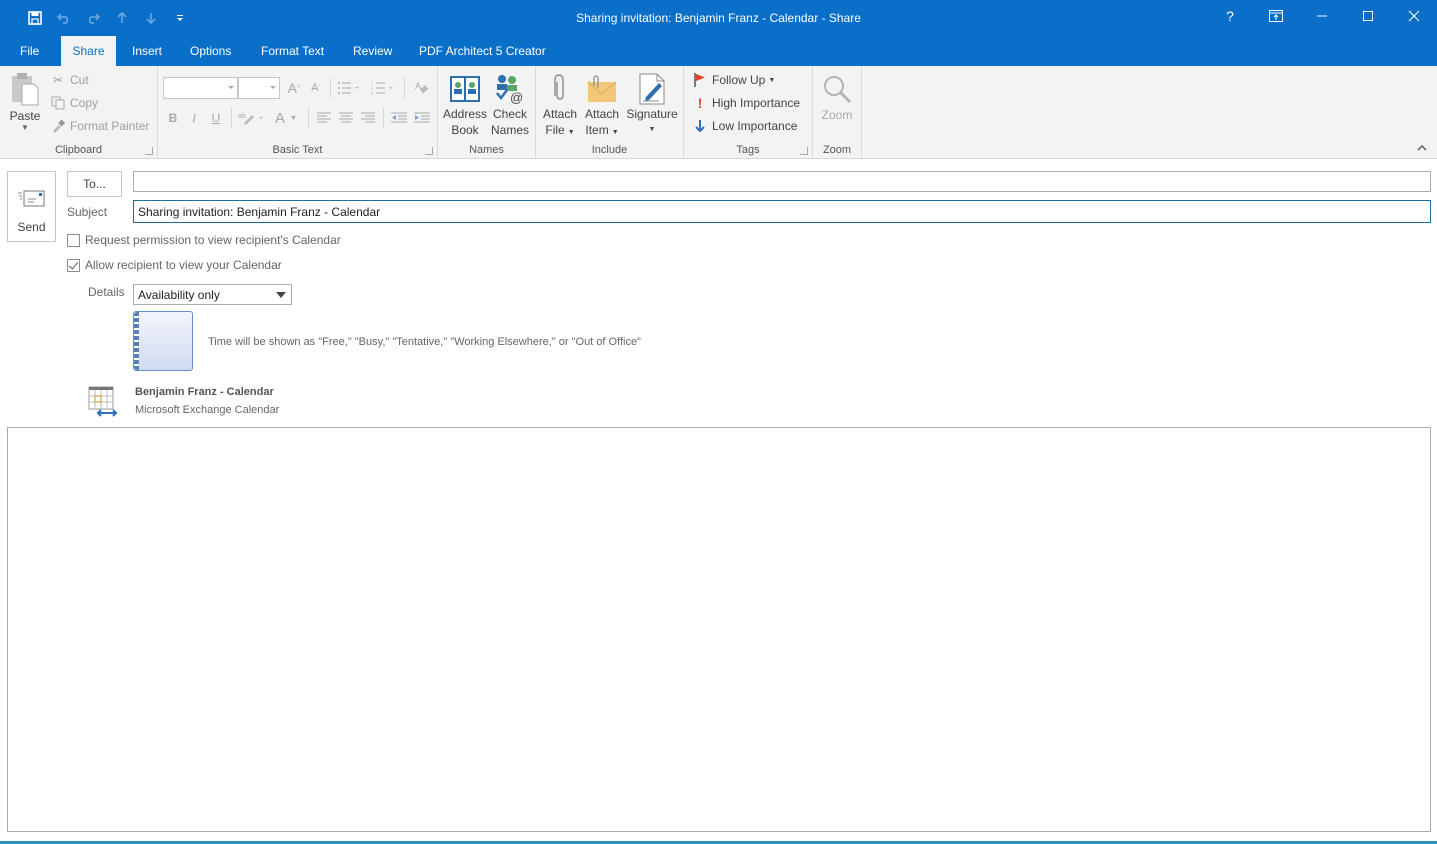 The image size is (1437, 844). What do you see at coordinates (700, 126) in the screenshot?
I see `down-arrow-icon` at bounding box center [700, 126].